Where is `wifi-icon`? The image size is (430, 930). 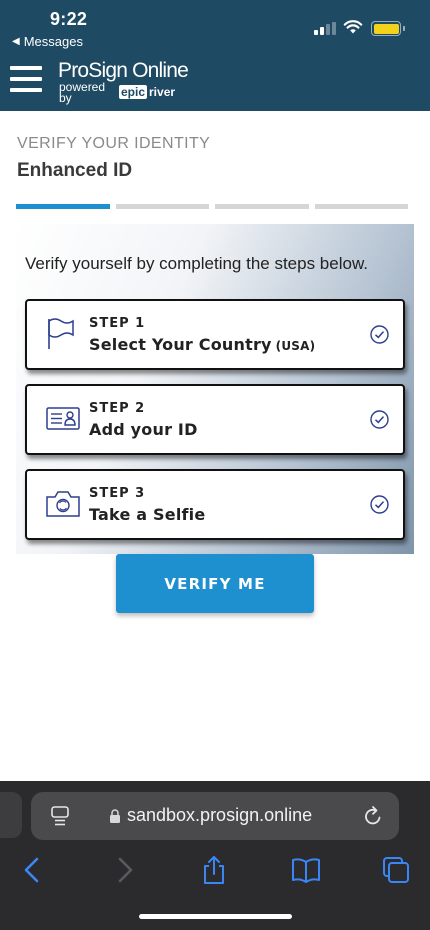
wifi-icon is located at coordinates (353, 27).